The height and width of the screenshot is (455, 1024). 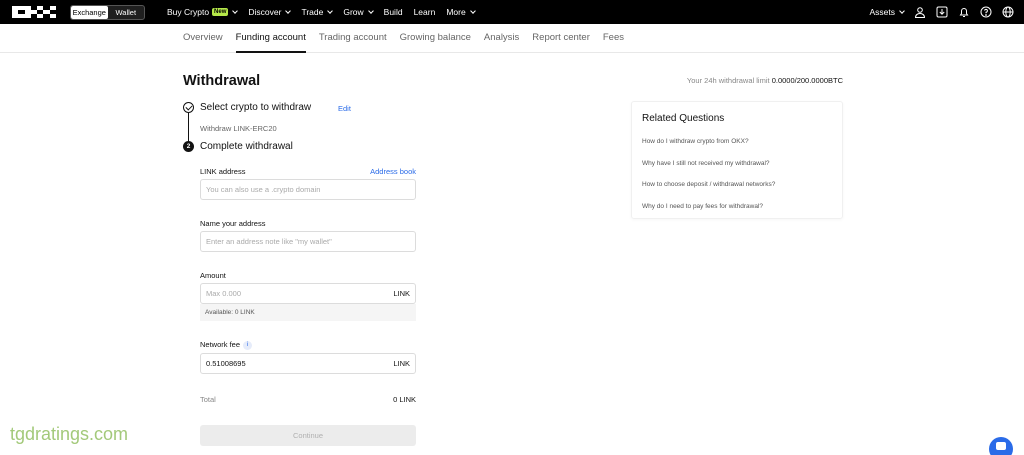 What do you see at coordinates (882, 12) in the screenshot?
I see `assets-label: Assets` at bounding box center [882, 12].